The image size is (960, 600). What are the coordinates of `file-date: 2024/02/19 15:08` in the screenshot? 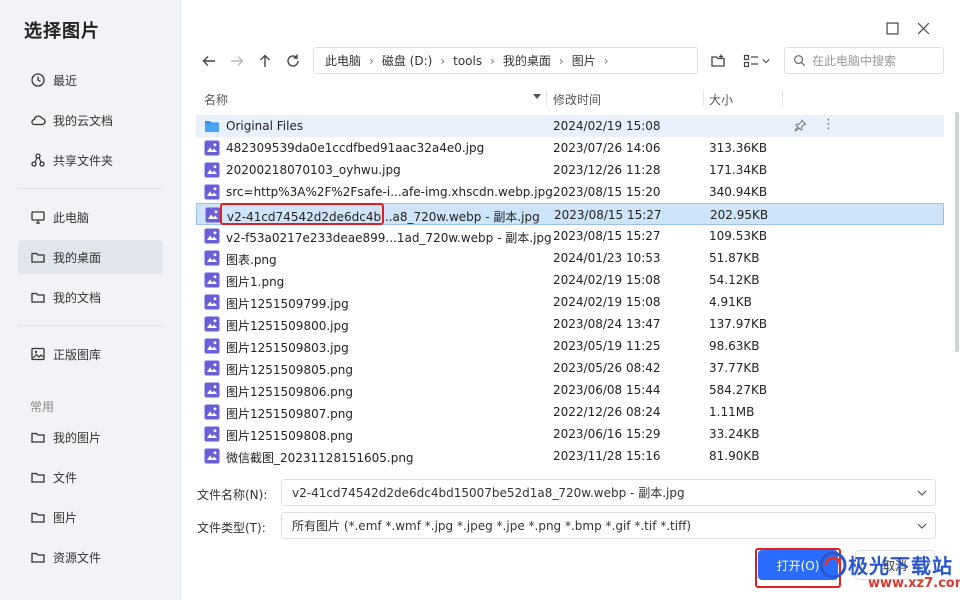 It's located at (607, 280).